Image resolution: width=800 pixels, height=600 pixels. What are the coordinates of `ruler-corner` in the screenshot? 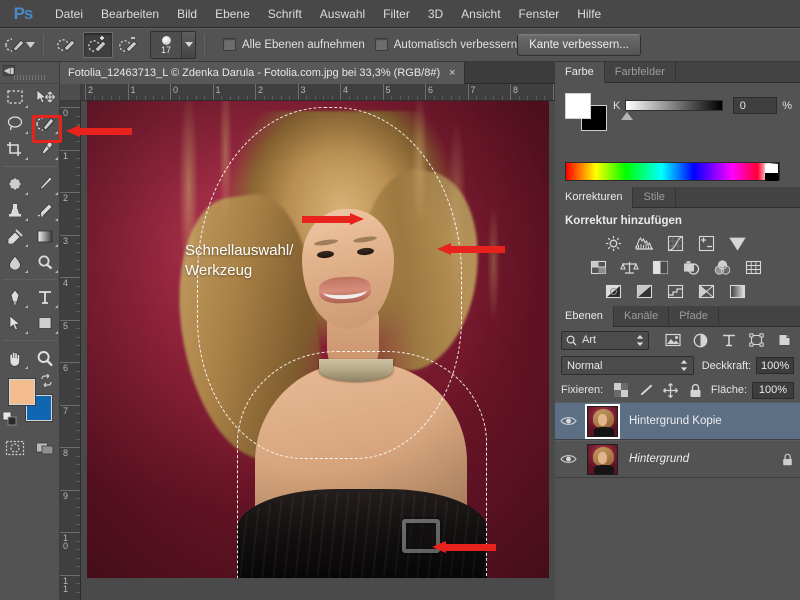 It's located at (70, 92).